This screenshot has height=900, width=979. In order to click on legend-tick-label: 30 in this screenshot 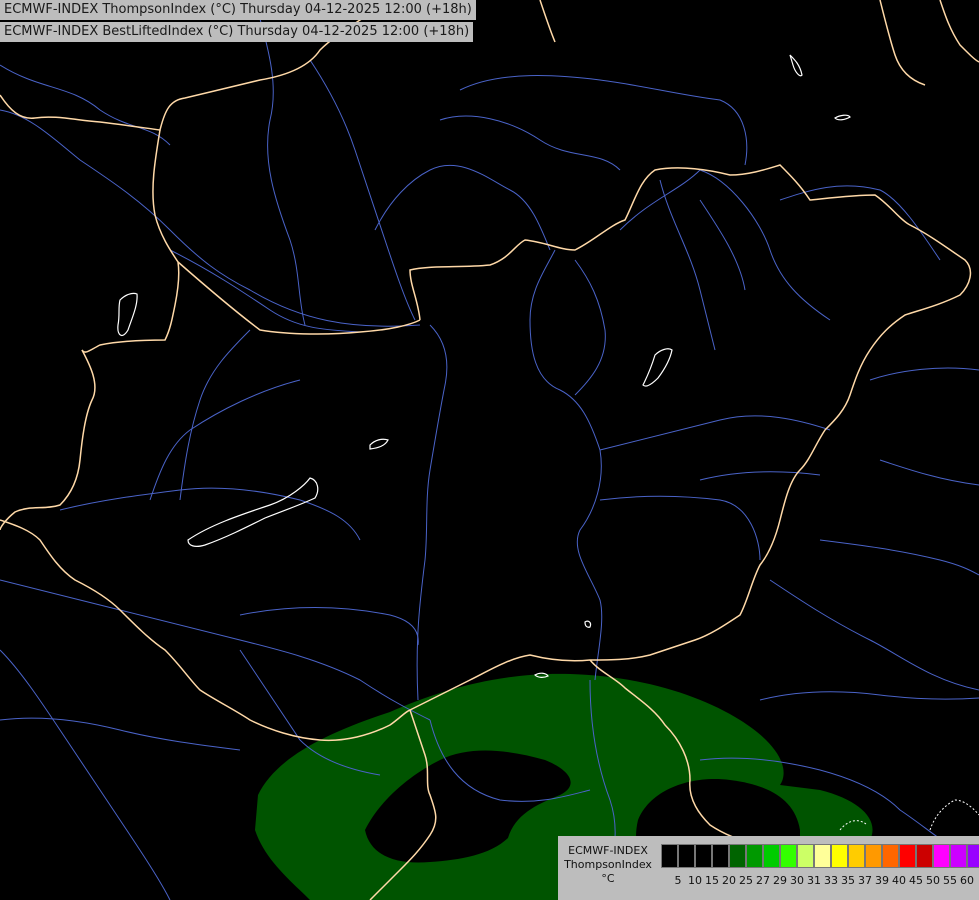, I will do `click(797, 880)`.